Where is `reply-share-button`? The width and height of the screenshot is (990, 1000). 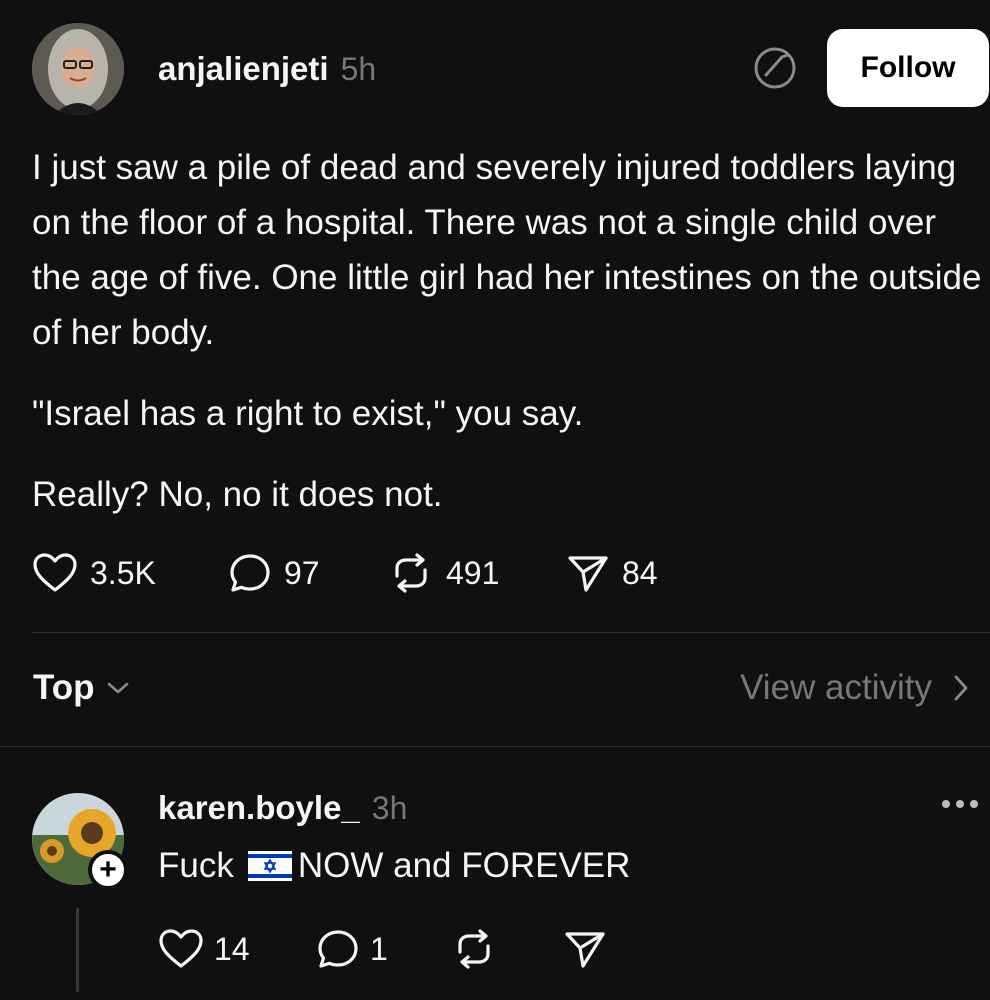
reply-share-button is located at coordinates (585, 949).